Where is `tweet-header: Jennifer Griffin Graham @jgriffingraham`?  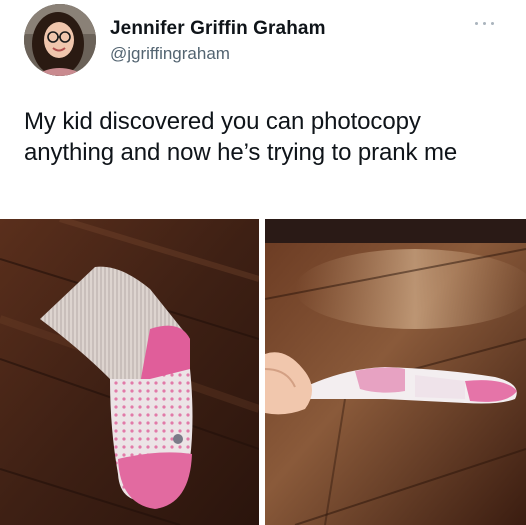 tweet-header: Jennifer Griffin Graham @jgriffingraham is located at coordinates (263, 40).